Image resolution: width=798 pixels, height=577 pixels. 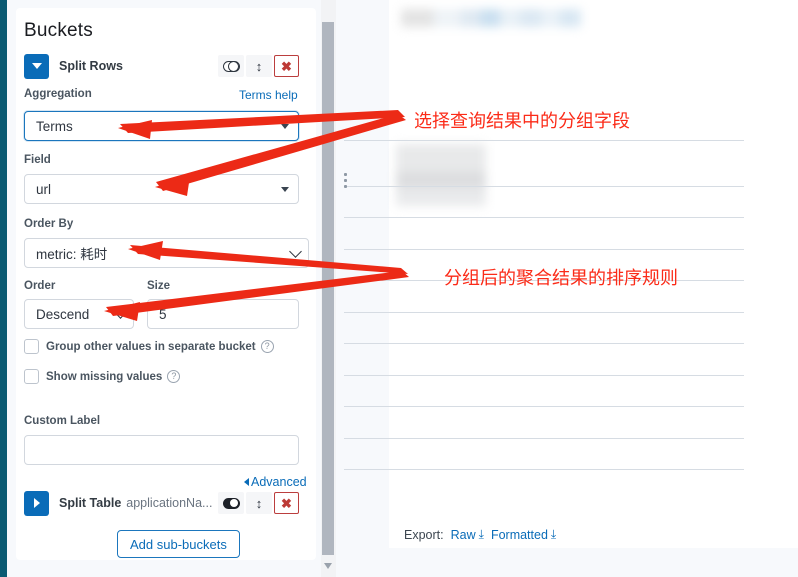 I want to click on split-table-header: Split Table applicationNa... ↕ ✖, so click(x=161, y=503).